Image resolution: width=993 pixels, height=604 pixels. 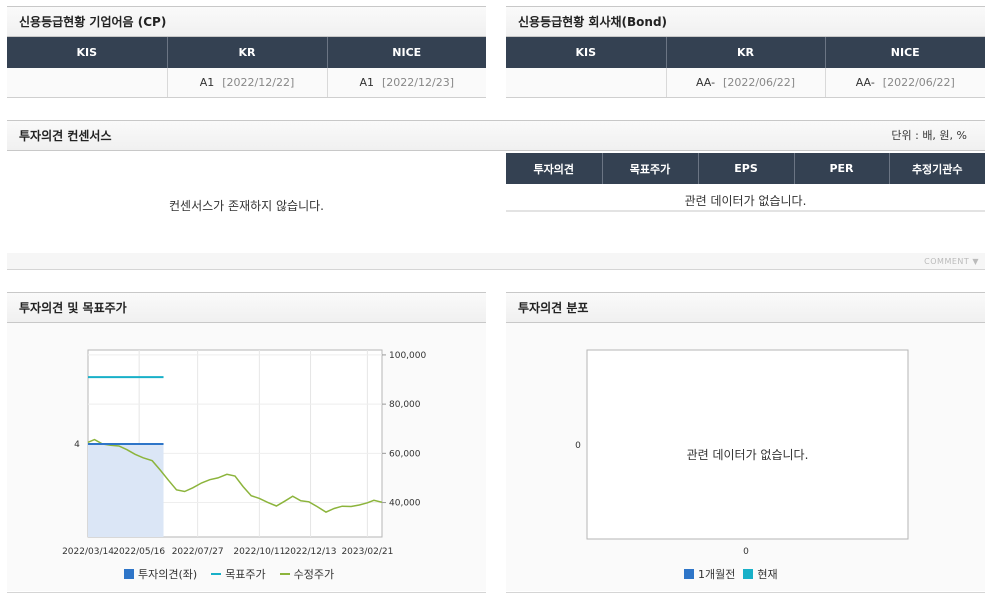 I want to click on rating-date: [2022/12/22], so click(x=258, y=82).